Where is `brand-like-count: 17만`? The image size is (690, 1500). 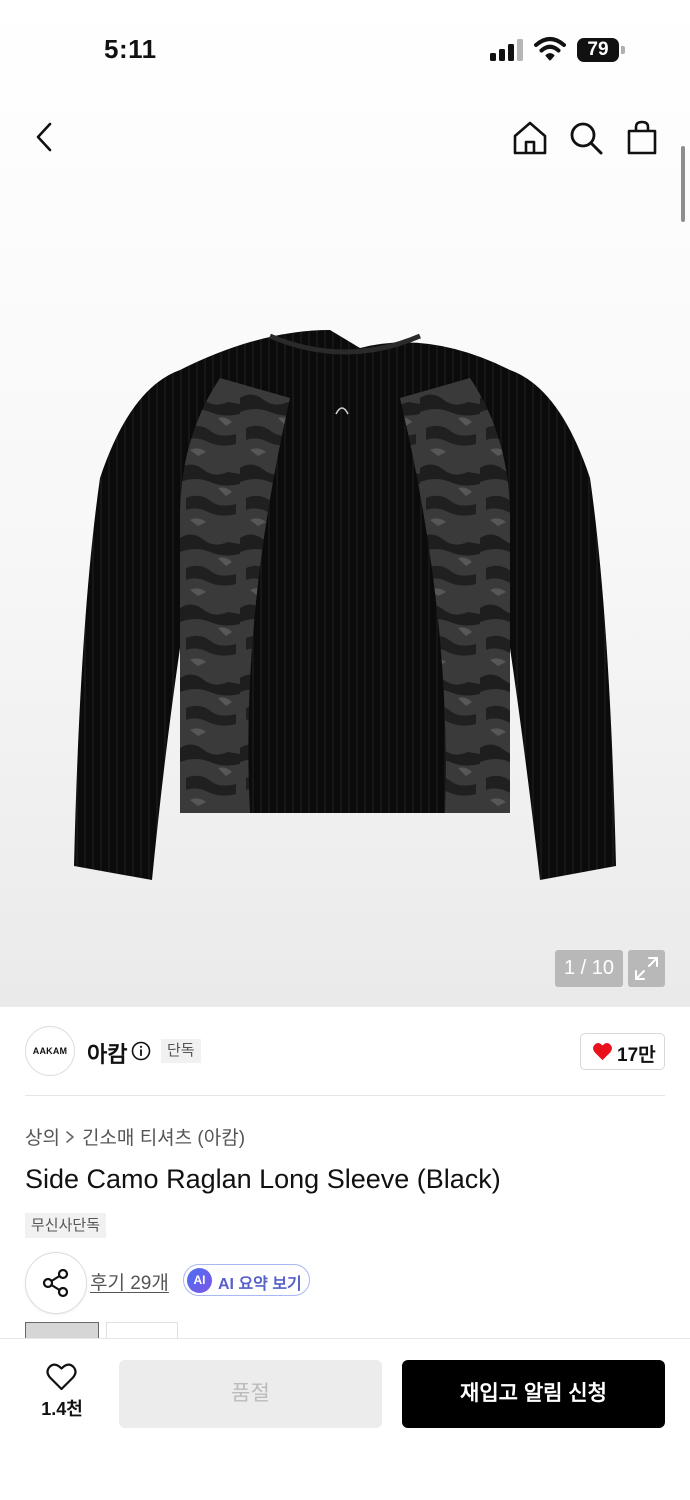
brand-like-count: 17만 is located at coordinates (636, 1055).